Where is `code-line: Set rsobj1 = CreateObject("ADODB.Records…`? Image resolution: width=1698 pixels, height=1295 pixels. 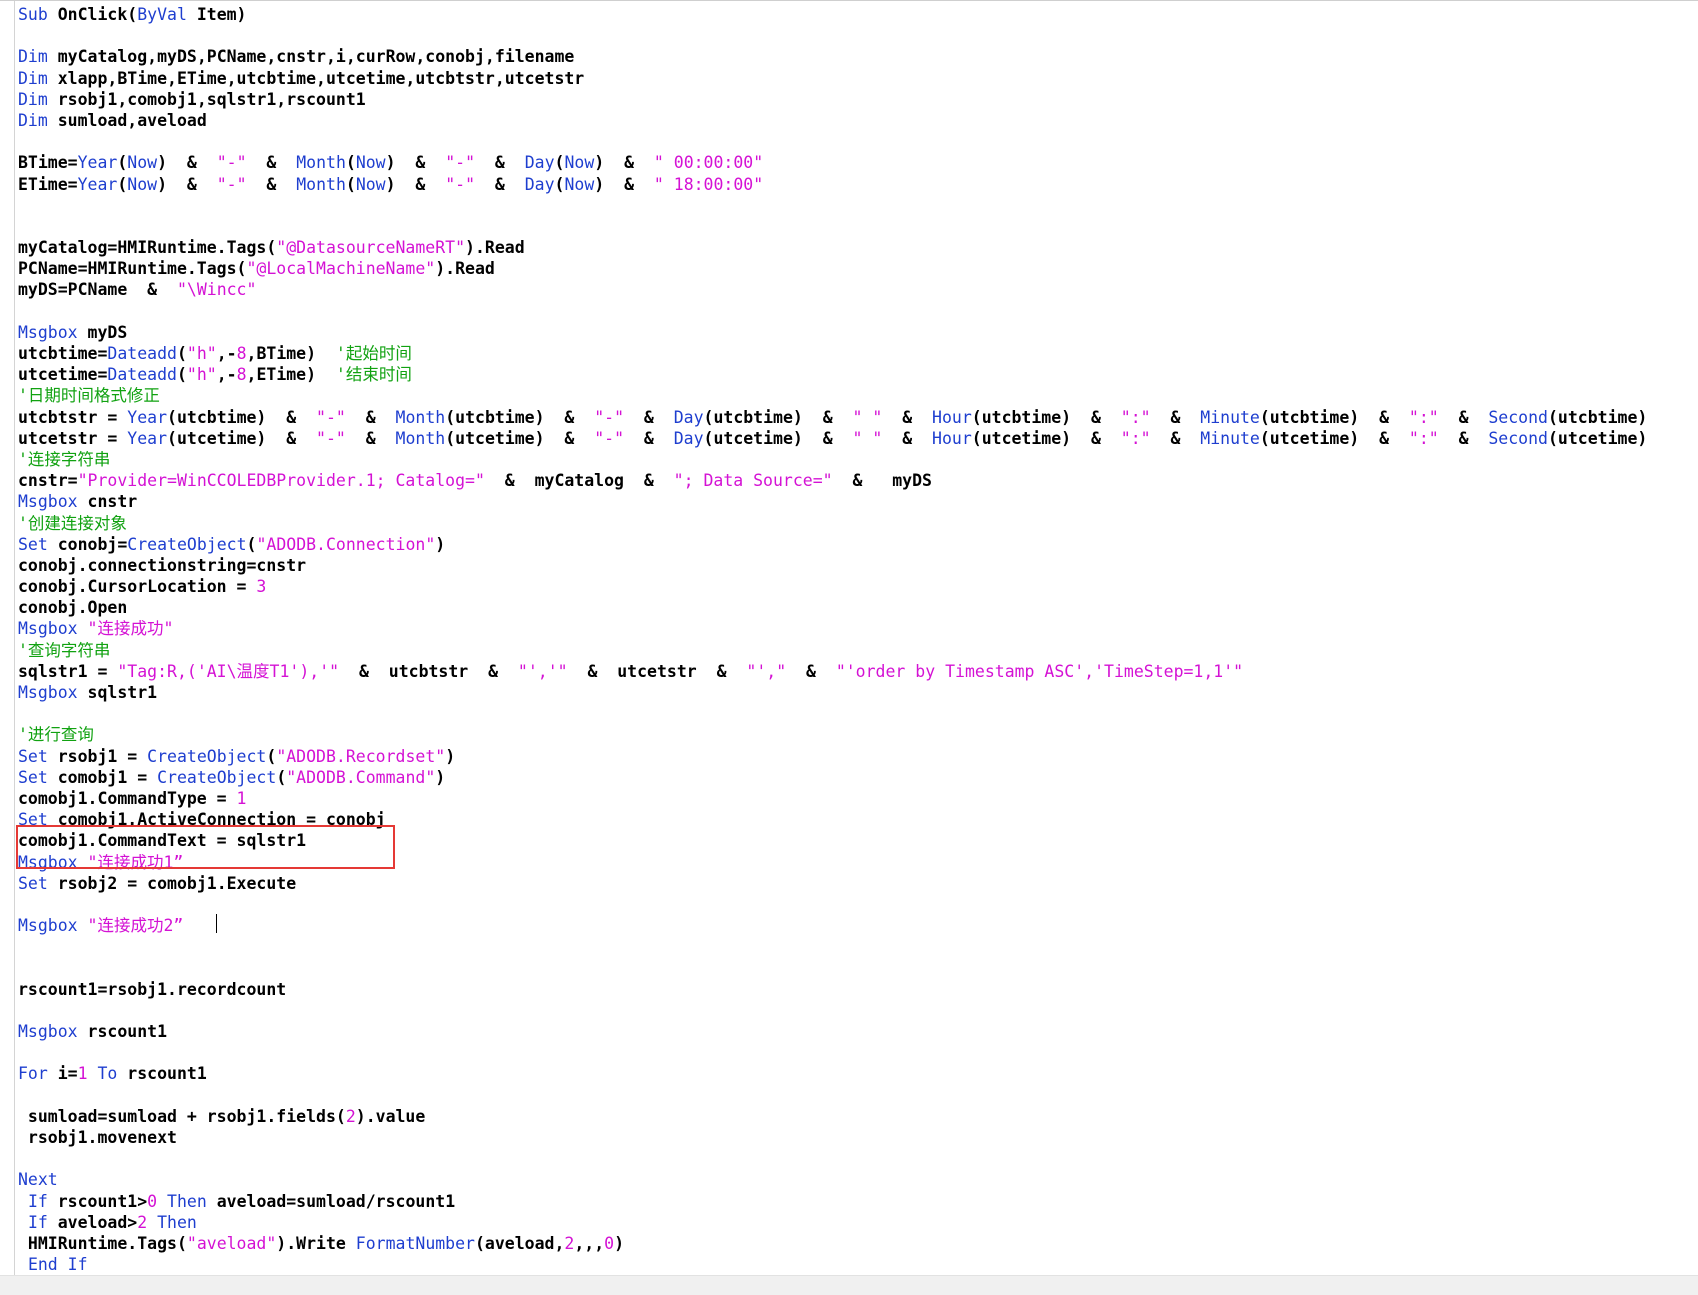 code-line: Set rsobj1 = CreateObject("ADODB.Records… is located at coordinates (855, 756).